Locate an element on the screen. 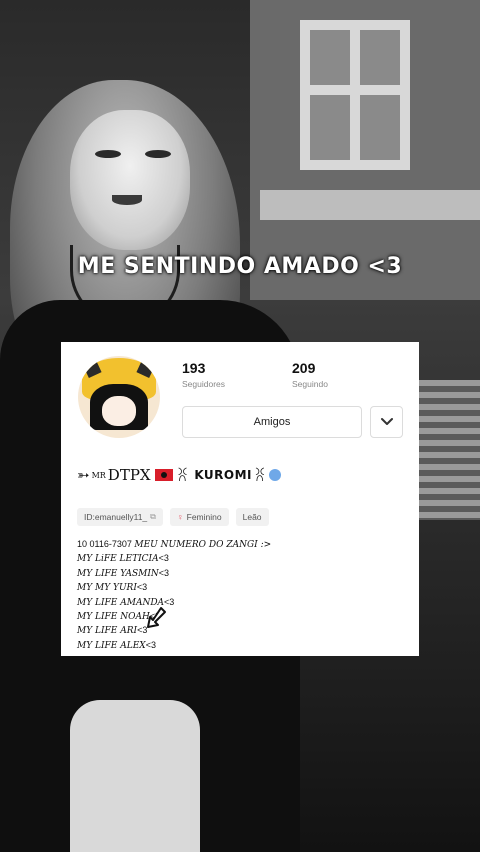 This screenshot has width=480, height=852. followers-label: Seguidores is located at coordinates (204, 384).